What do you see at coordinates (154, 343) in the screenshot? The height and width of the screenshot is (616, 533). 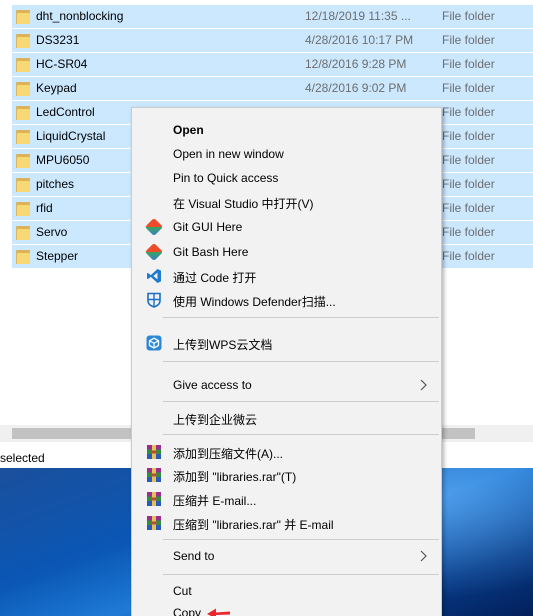 I see `cloud-box-icon` at bounding box center [154, 343].